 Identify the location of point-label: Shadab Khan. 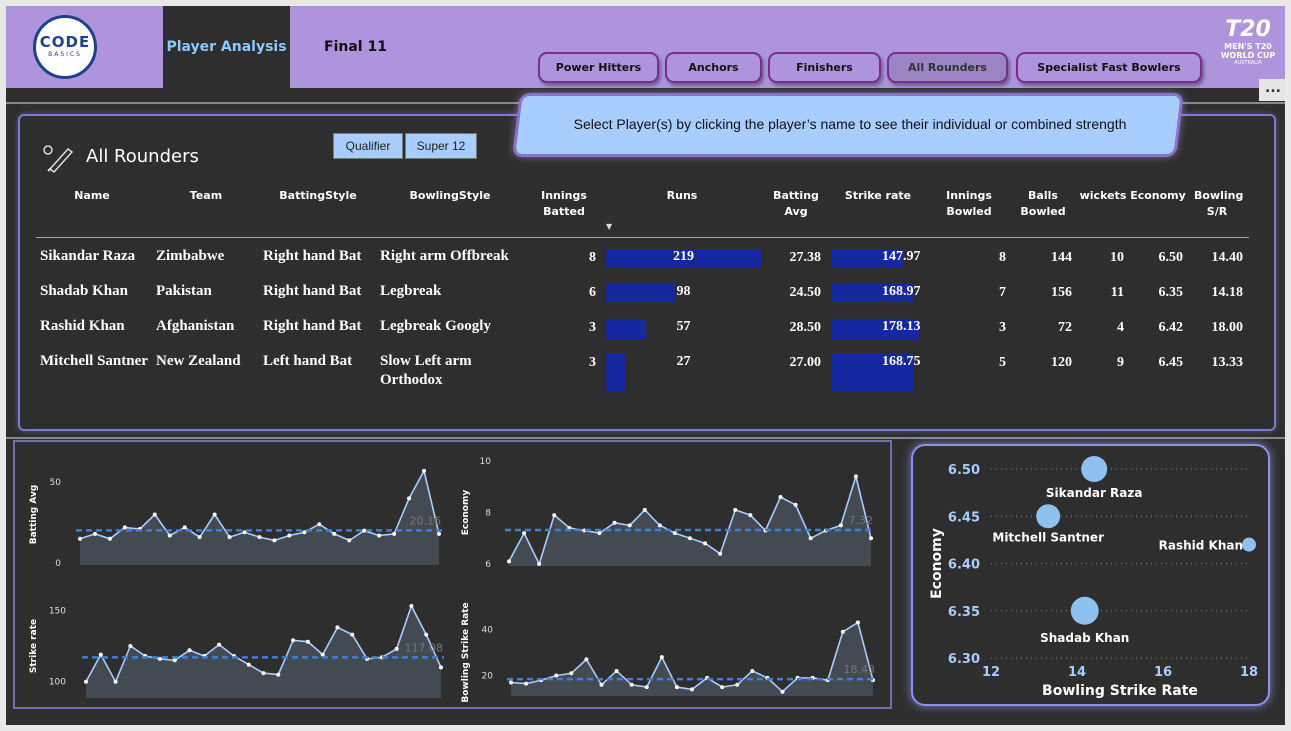
(1084, 638).